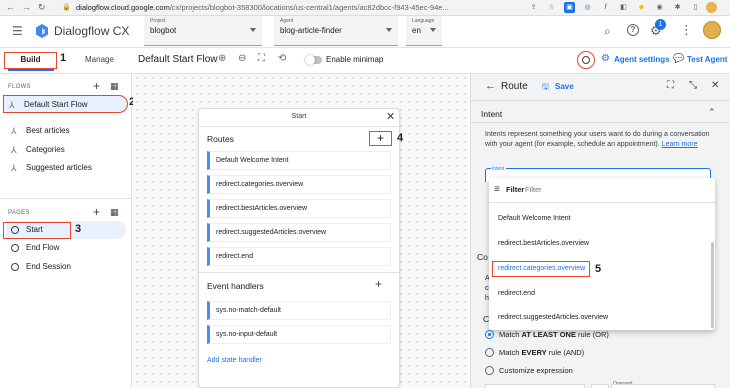 This screenshot has width=730, height=388. I want to click on extension-icon: ◉, so click(659, 7).